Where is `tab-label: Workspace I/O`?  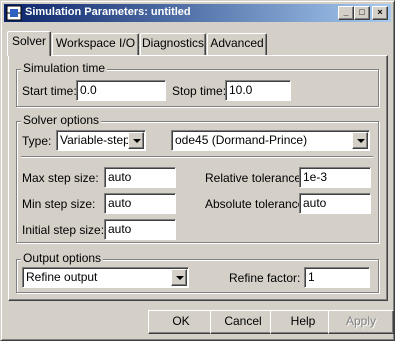 tab-label: Workspace I/O is located at coordinates (95, 43).